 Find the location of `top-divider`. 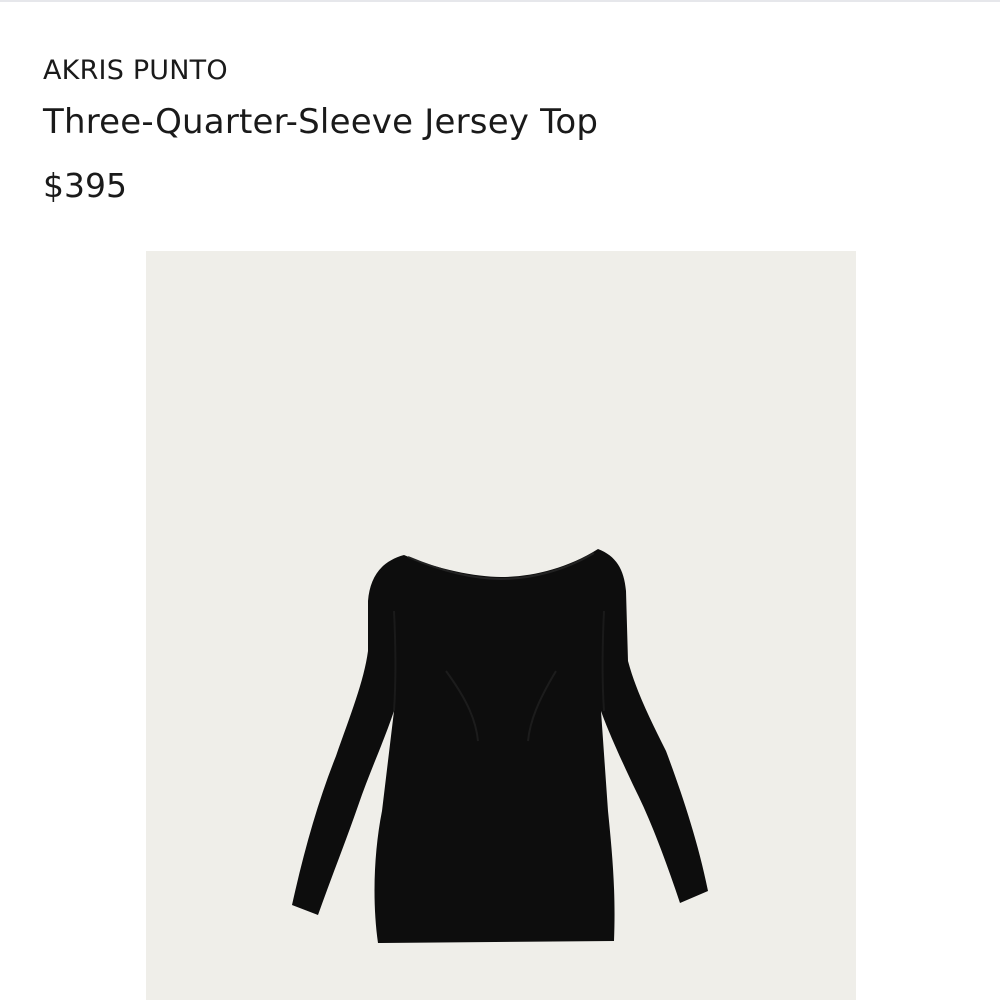

top-divider is located at coordinates (500, 1).